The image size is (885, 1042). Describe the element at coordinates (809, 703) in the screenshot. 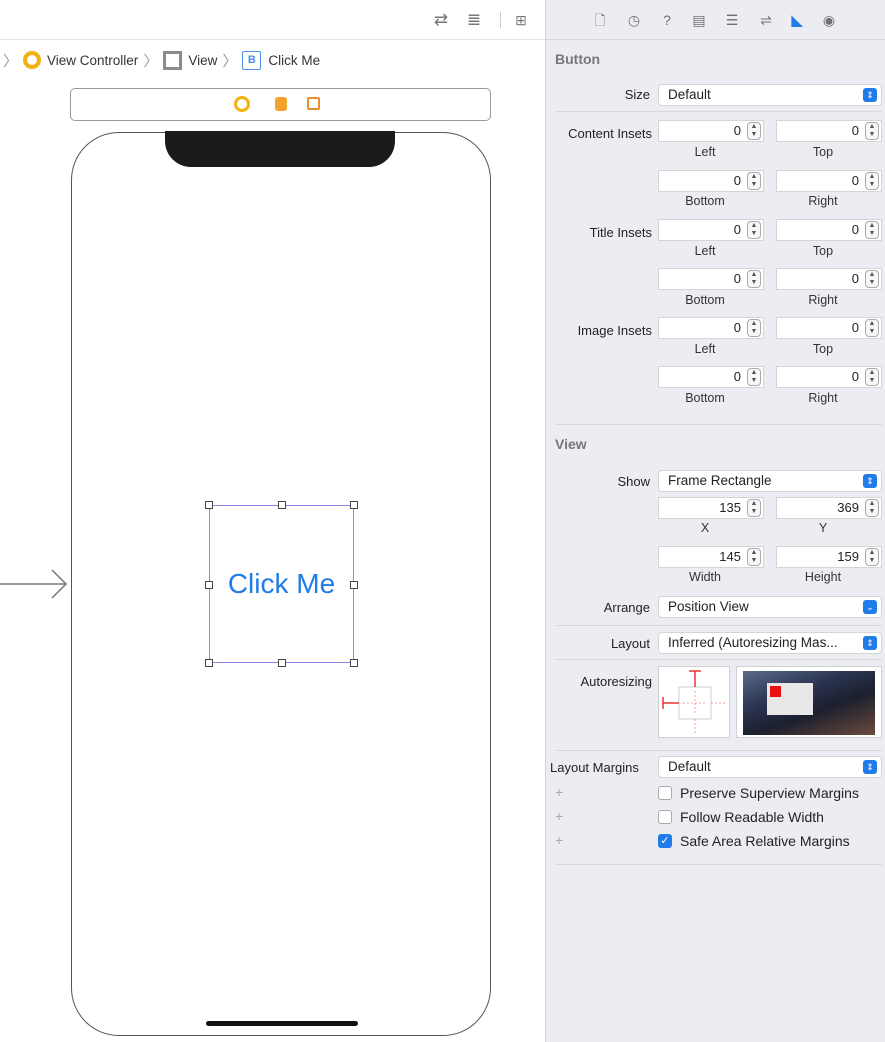

I see `preview-wallpaper` at that location.